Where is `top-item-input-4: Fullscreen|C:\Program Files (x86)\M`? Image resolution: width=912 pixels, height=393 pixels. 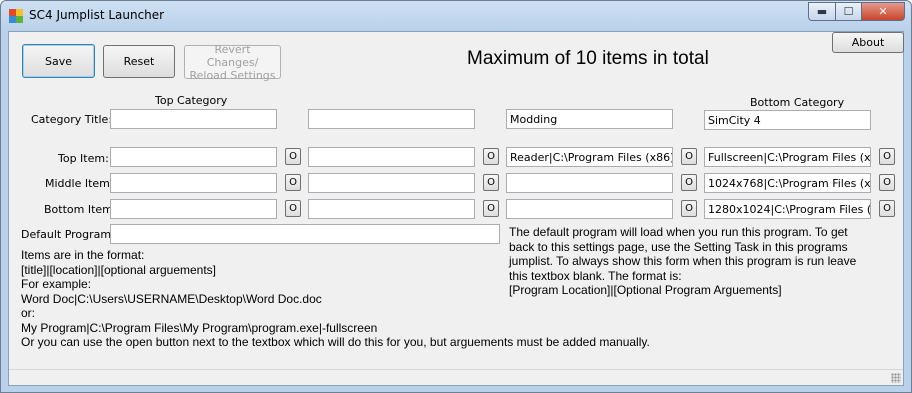
top-item-input-4: Fullscreen|C:\Program Files (x86)\M is located at coordinates (787, 157).